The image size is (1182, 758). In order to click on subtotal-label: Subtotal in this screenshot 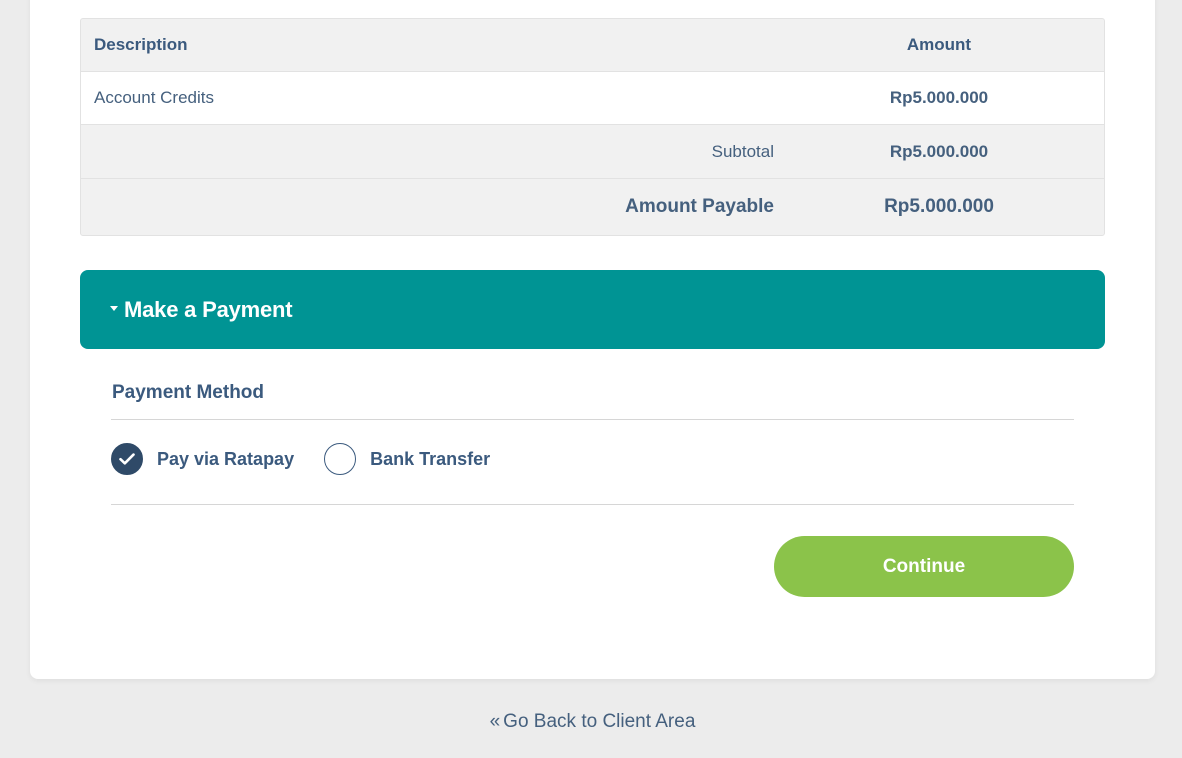, I will do `click(742, 151)`.